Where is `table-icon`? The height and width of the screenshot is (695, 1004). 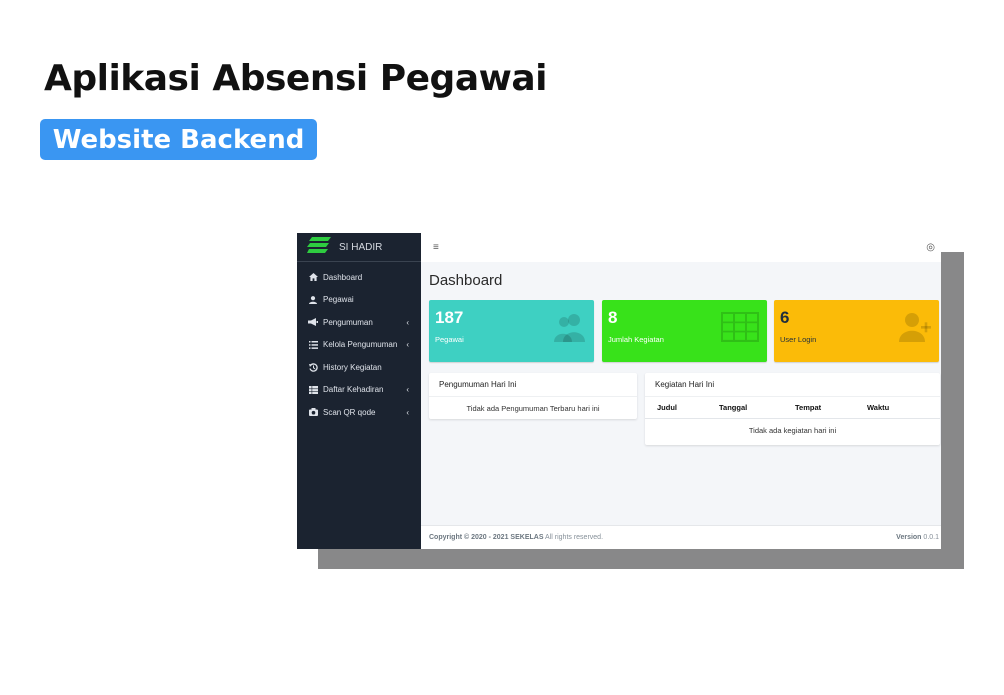 table-icon is located at coordinates (313, 389).